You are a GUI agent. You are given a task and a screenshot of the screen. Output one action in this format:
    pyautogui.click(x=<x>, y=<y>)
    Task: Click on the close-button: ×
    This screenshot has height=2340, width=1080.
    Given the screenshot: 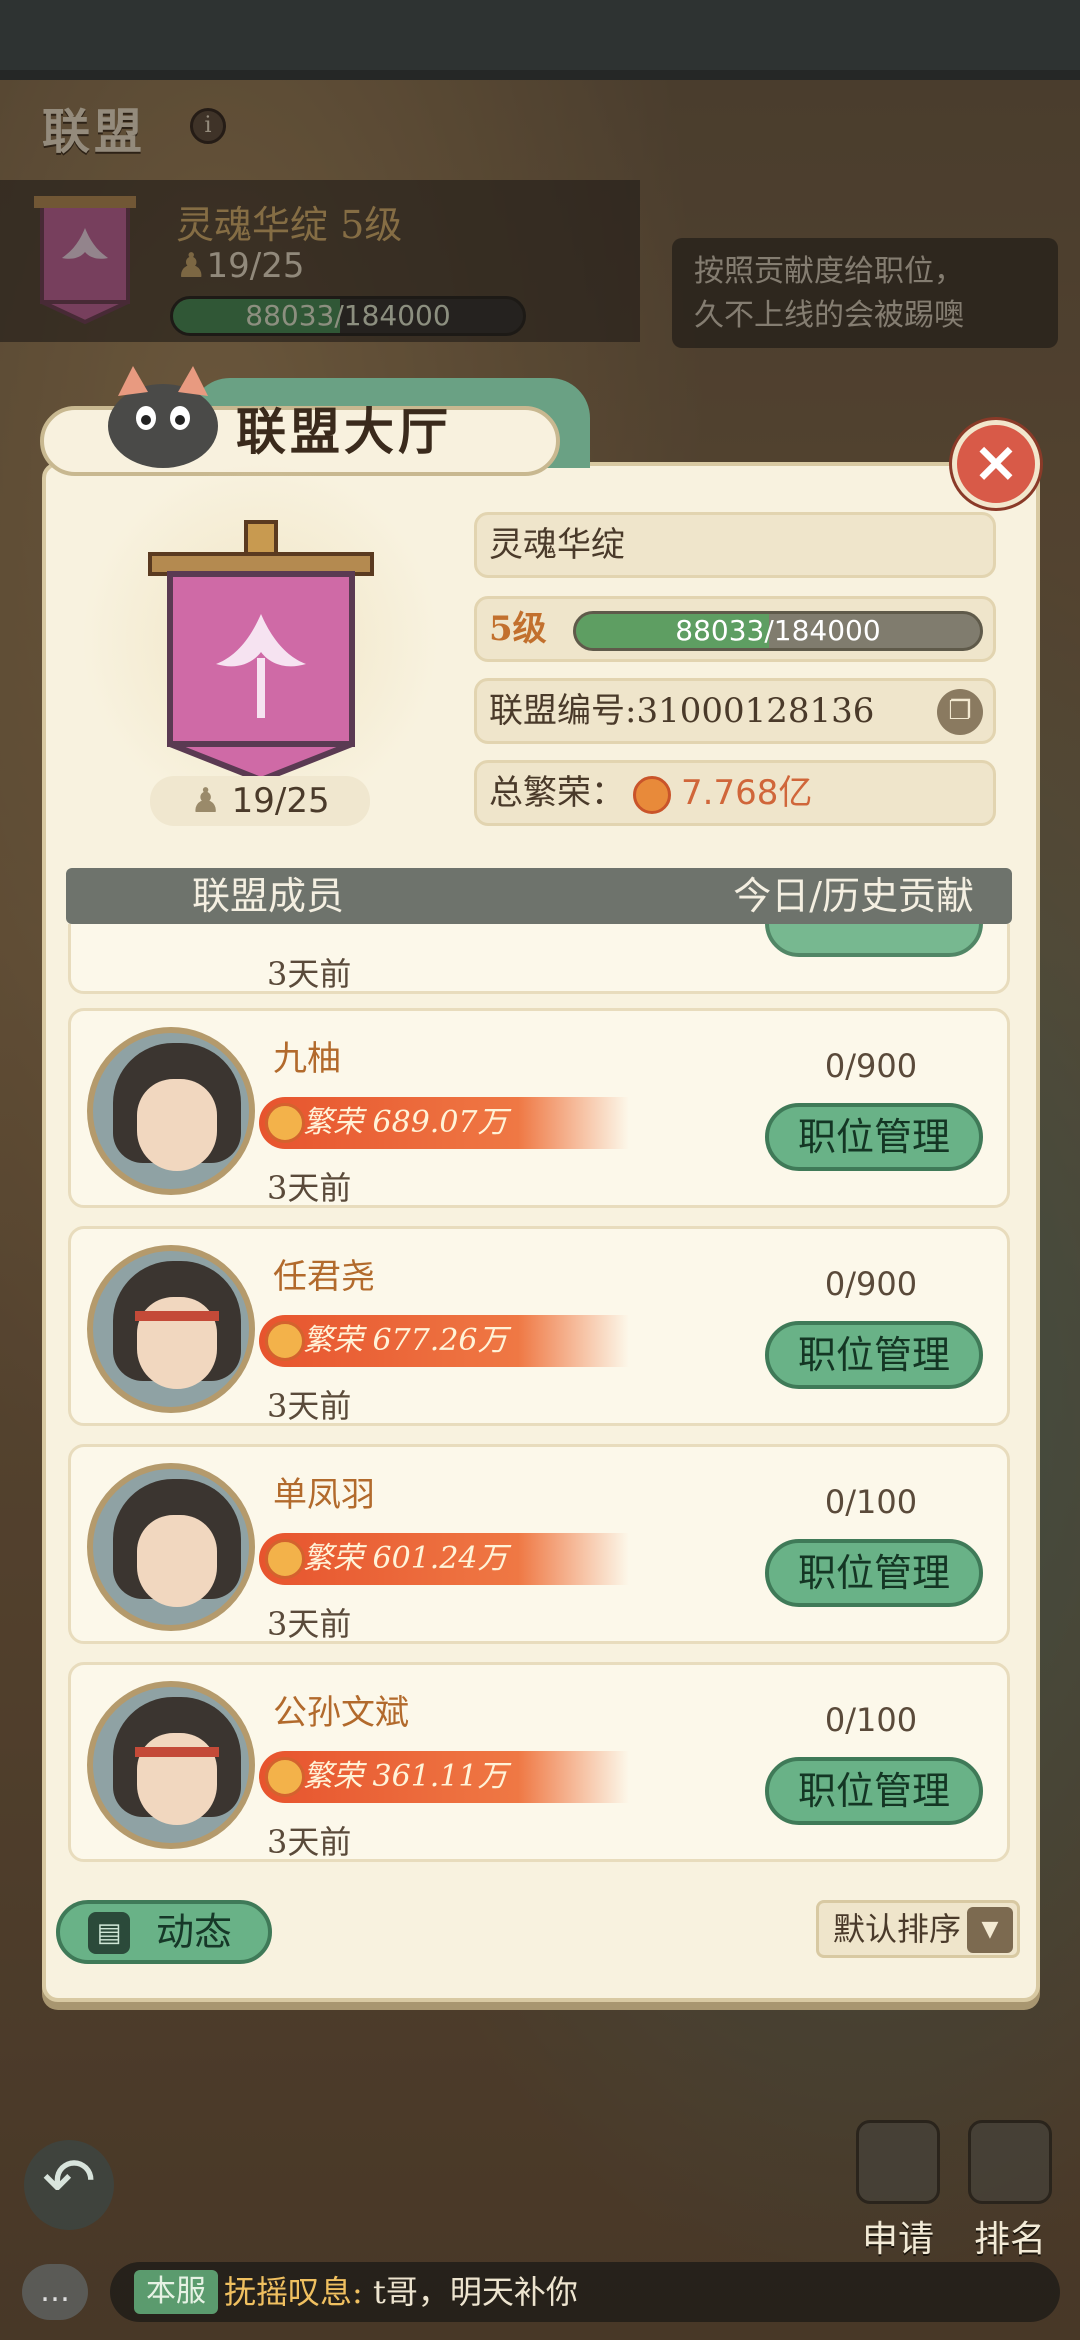 What is the action you would take?
    pyautogui.click(x=996, y=464)
    